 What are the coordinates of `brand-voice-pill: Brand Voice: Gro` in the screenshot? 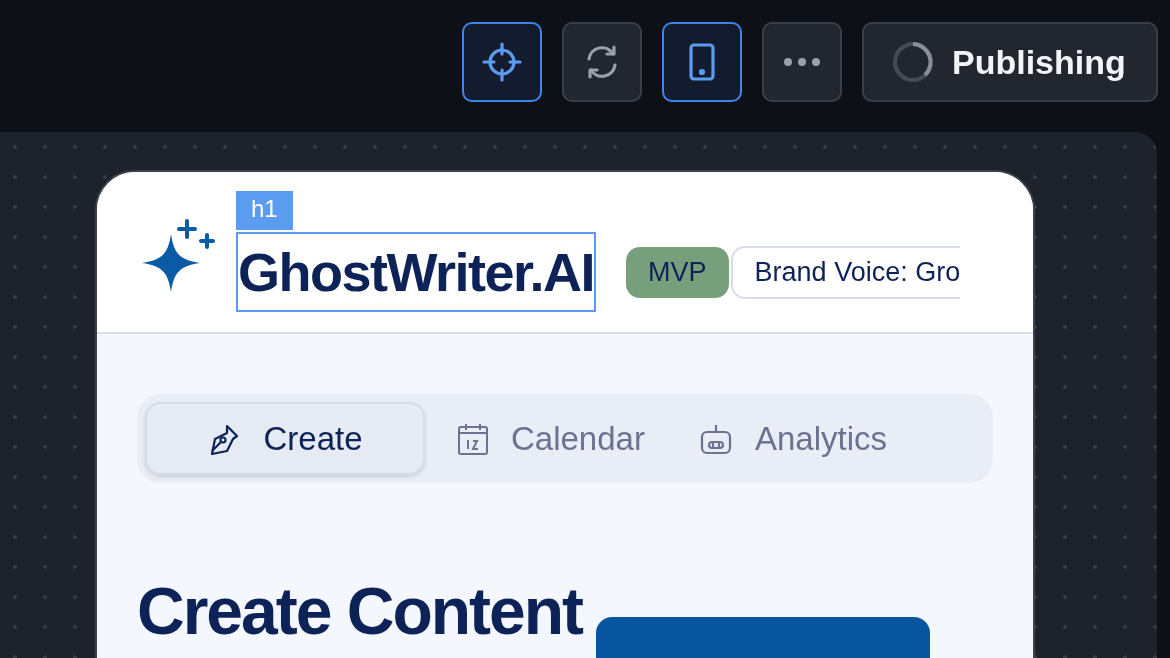 It's located at (845, 272).